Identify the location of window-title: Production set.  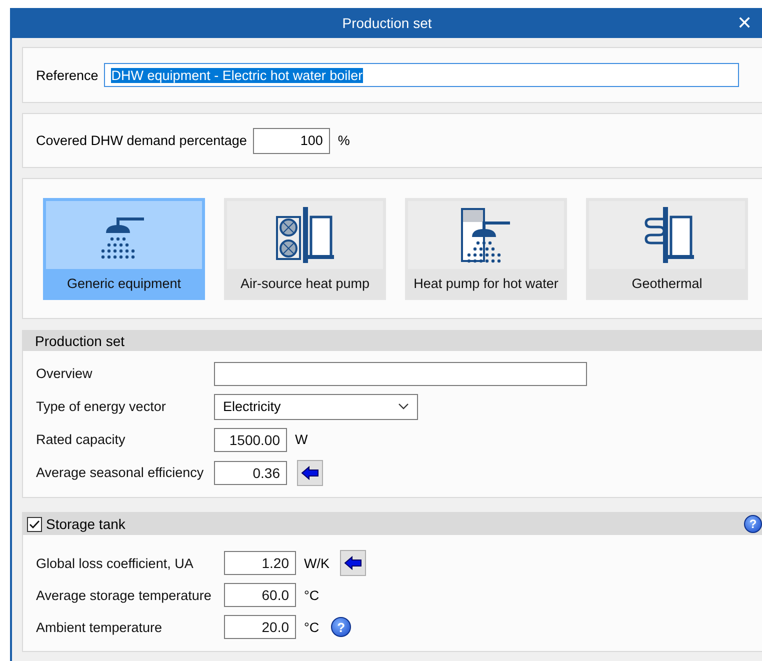
(387, 23).